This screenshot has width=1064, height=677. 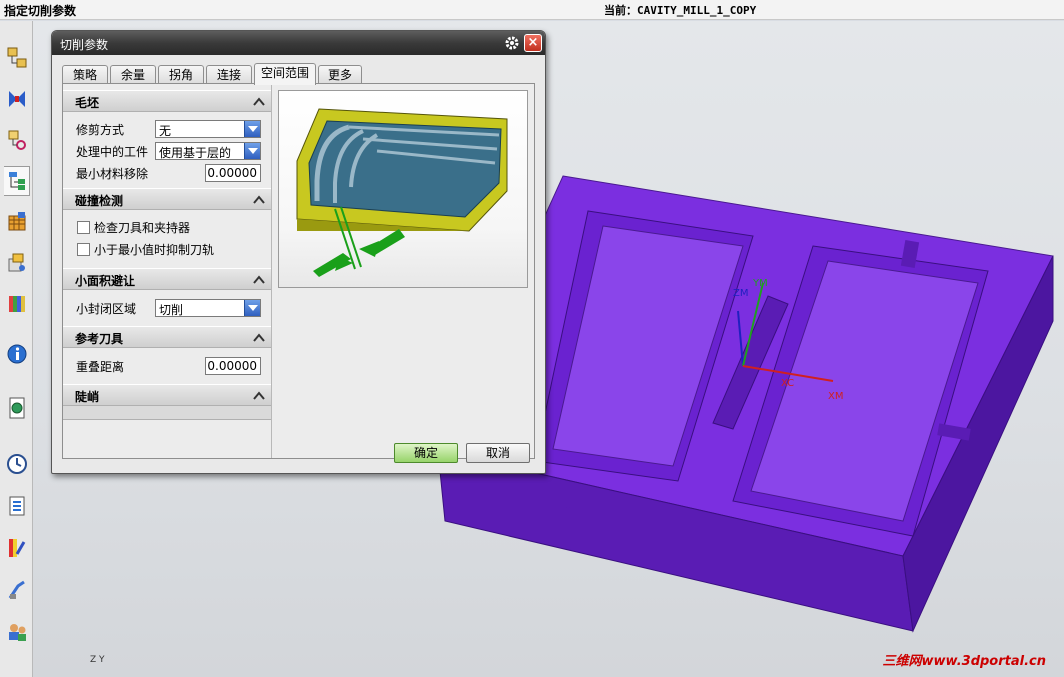 What do you see at coordinates (85, 74) in the screenshot?
I see `tab-strategy: 策略` at bounding box center [85, 74].